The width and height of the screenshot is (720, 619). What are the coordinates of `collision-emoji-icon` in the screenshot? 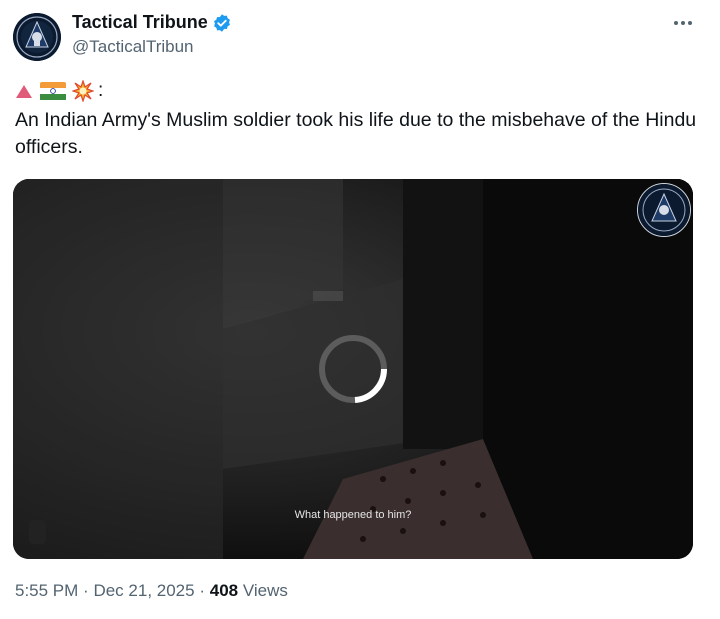 It's located at (83, 91).